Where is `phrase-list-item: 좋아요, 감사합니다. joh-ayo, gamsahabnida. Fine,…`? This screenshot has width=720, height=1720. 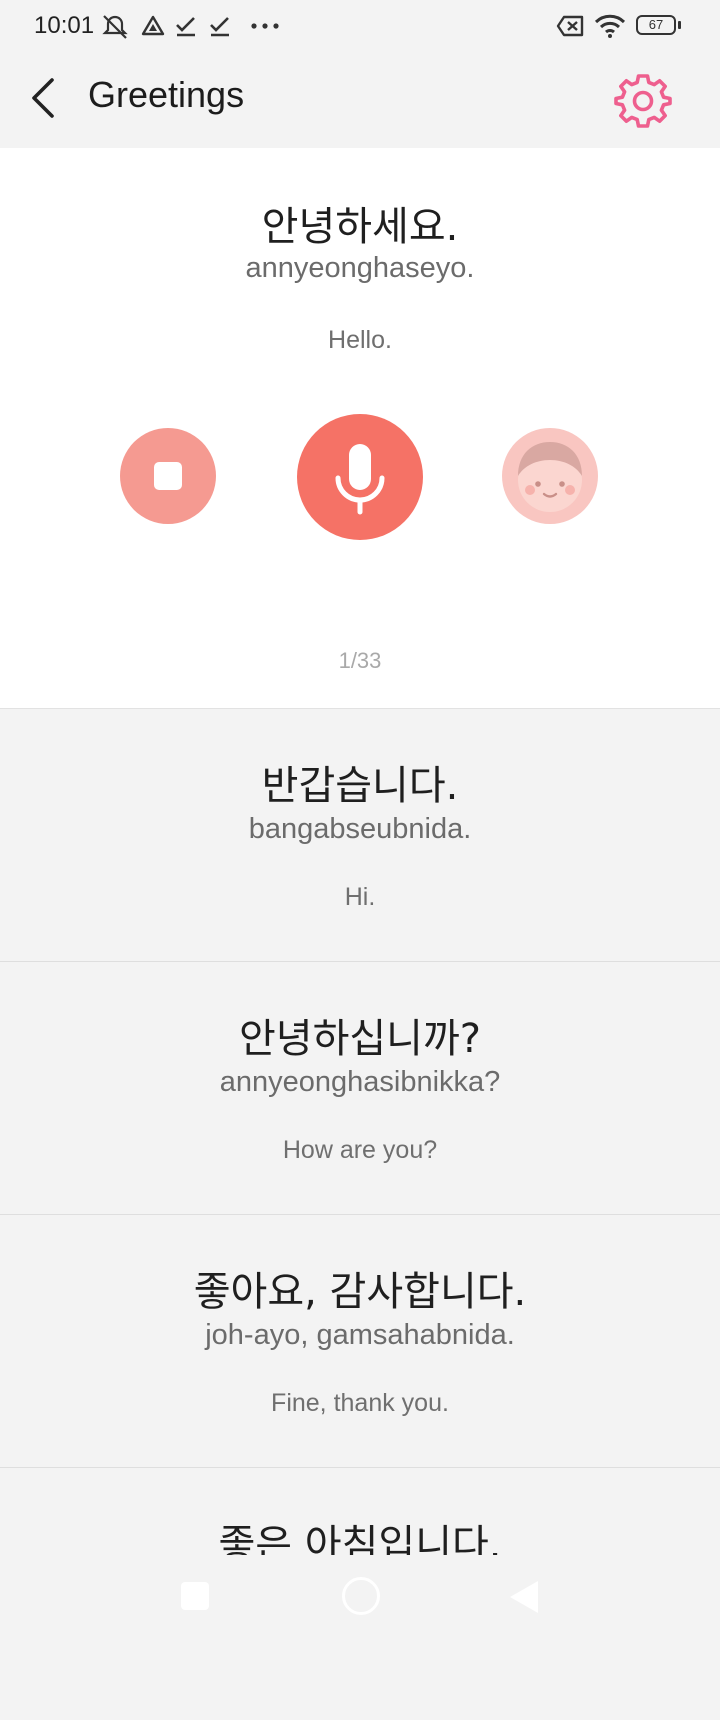 phrase-list-item: 좋아요, 감사합니다. joh-ayo, gamsahabnida. Fine,… is located at coordinates (360, 1341).